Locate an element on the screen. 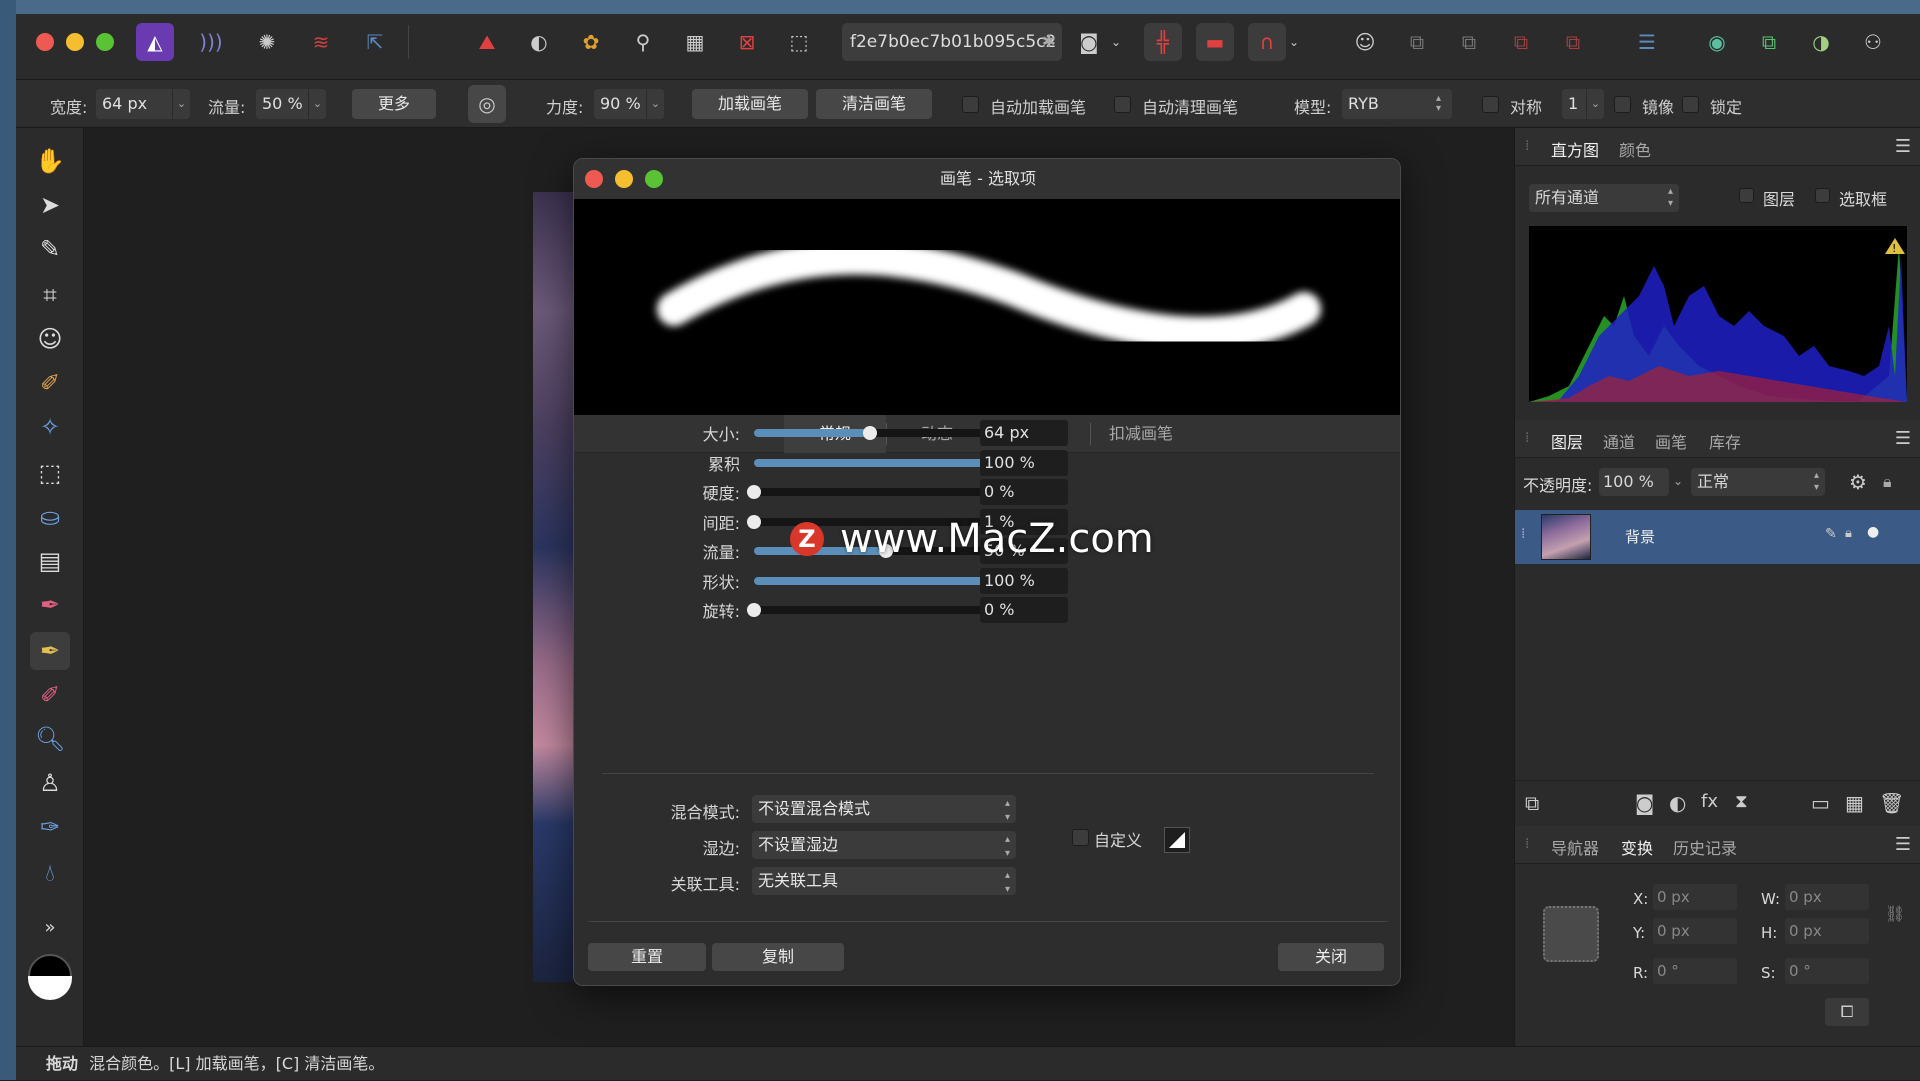 Image resolution: width=1920 pixels, height=1081 pixels. photo-persona-icon: ◭ is located at coordinates (155, 42).